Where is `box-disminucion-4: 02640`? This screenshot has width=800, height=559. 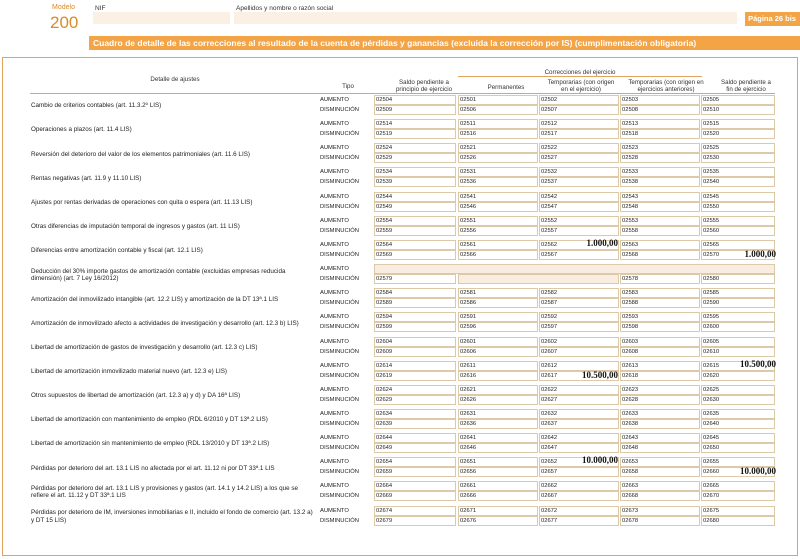
box-disminucion-4: 02640 is located at coordinates (738, 423).